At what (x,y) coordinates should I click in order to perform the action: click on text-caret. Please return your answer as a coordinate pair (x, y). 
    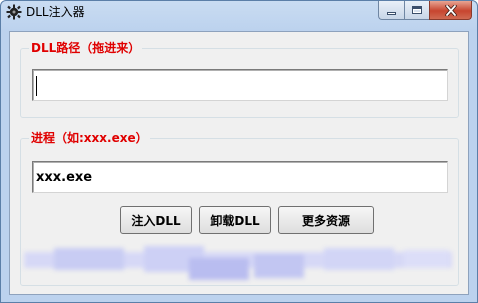
    Looking at the image, I should click on (36, 86).